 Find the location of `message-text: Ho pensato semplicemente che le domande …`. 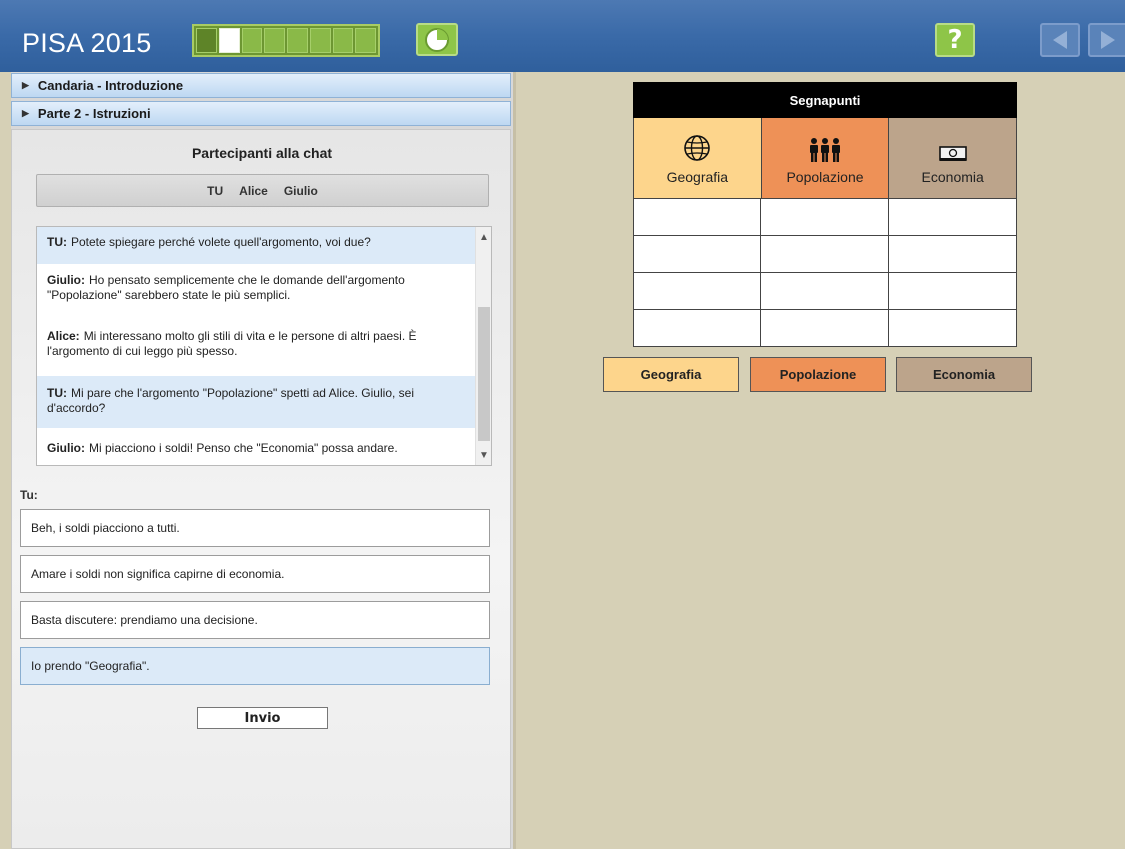

message-text: Ho pensato semplicemente che le domande … is located at coordinates (226, 287).